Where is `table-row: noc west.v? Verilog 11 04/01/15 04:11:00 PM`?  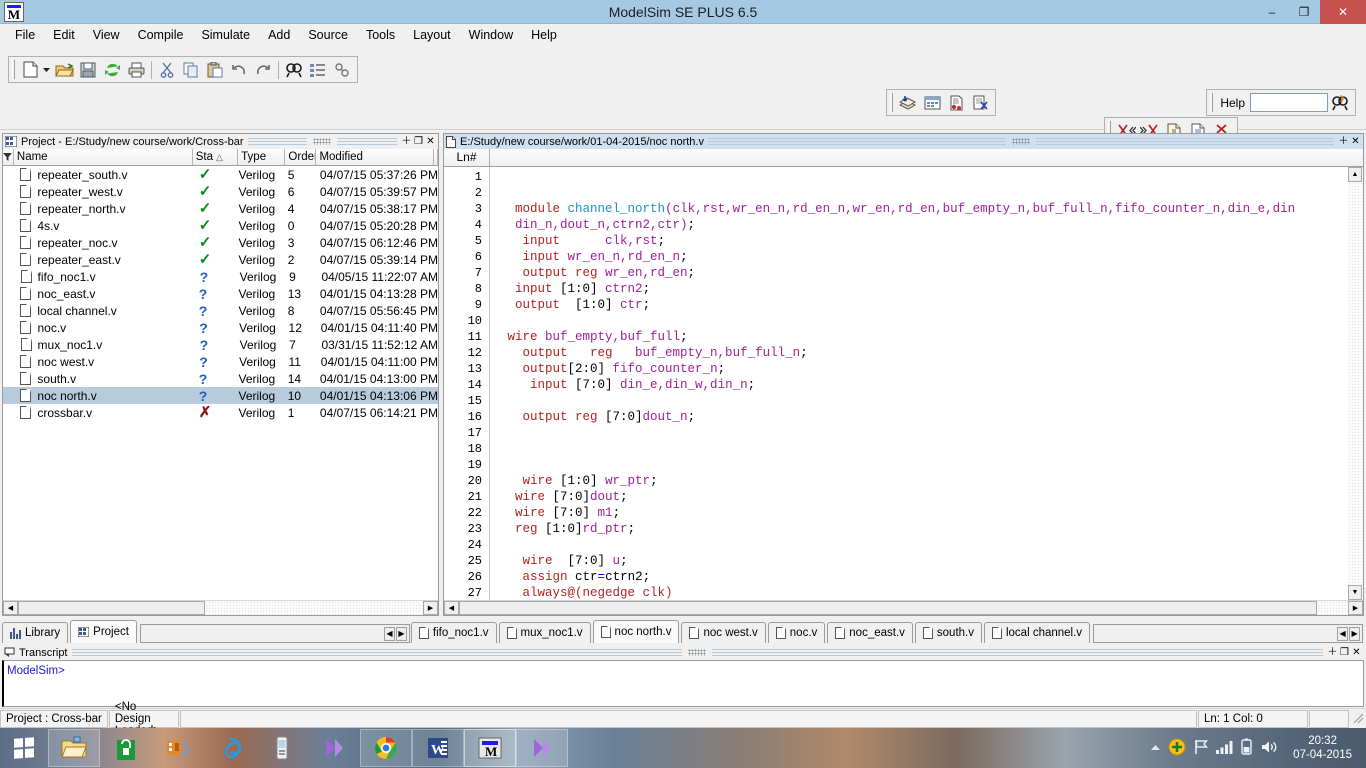
table-row: noc west.v? Verilog 11 04/01/15 04:11:00 PM is located at coordinates (220, 361).